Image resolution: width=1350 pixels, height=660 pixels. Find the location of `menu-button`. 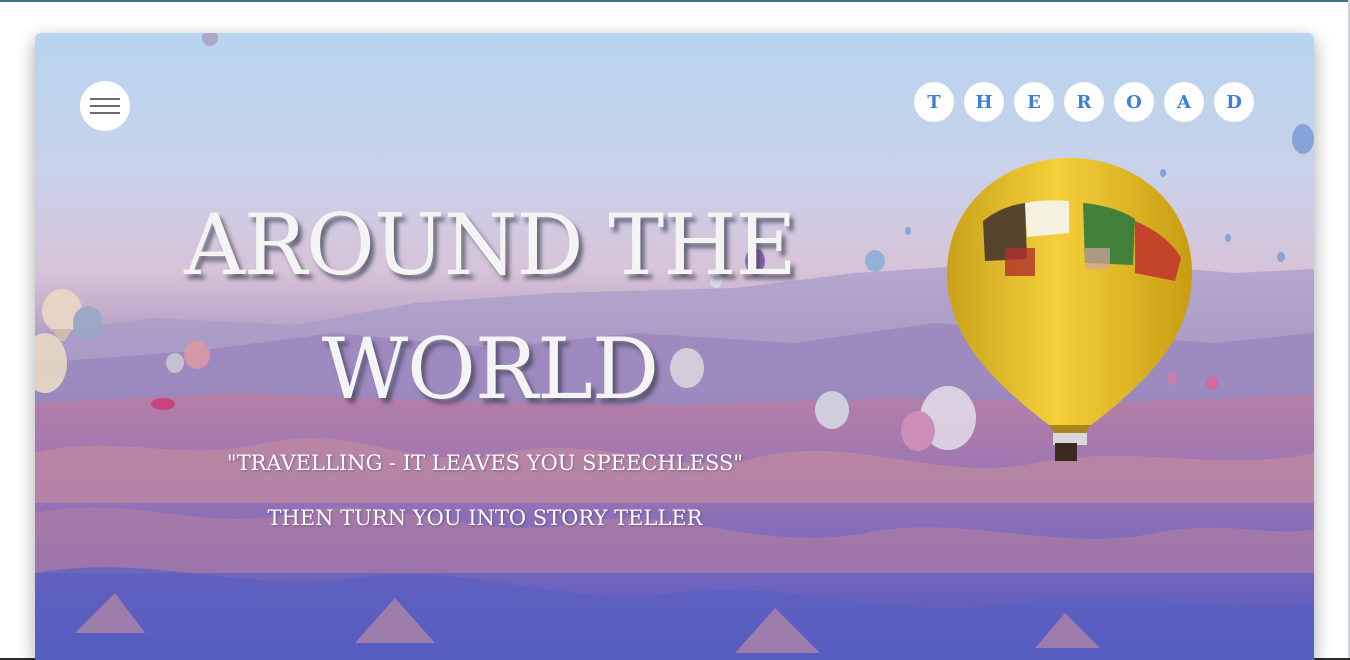

menu-button is located at coordinates (105, 106).